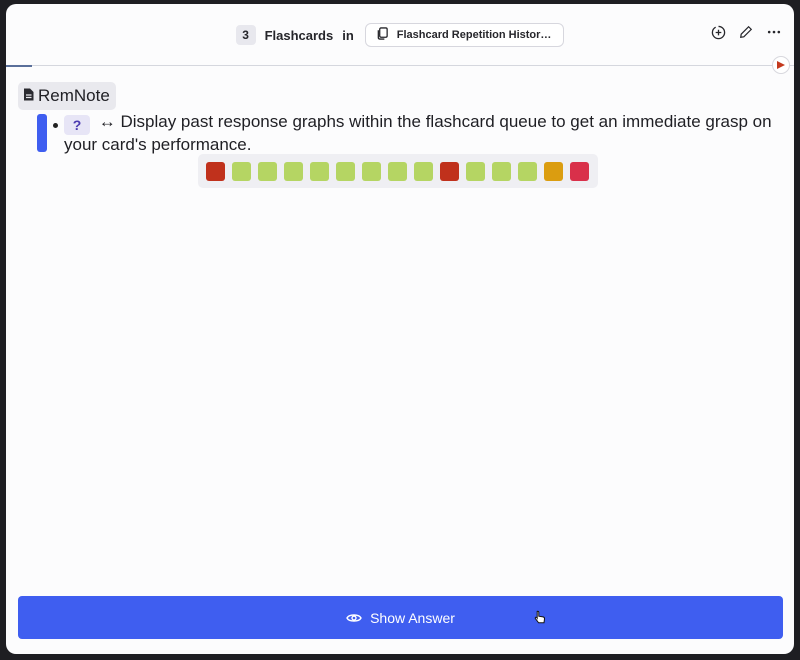  I want to click on more-options-button, so click(774, 32).